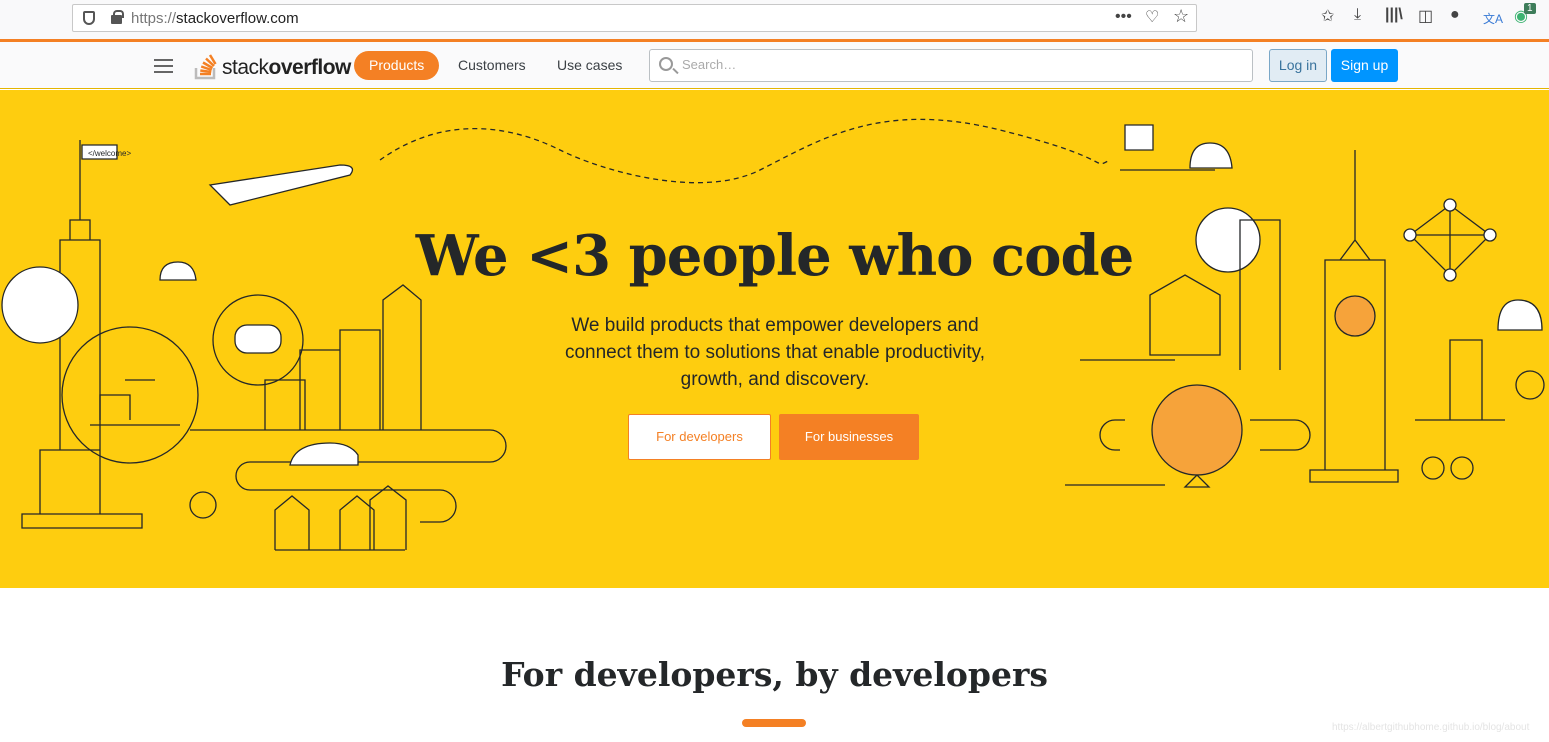 The width and height of the screenshot is (1549, 742). I want to click on download-icon: ⤓, so click(1357, 15).